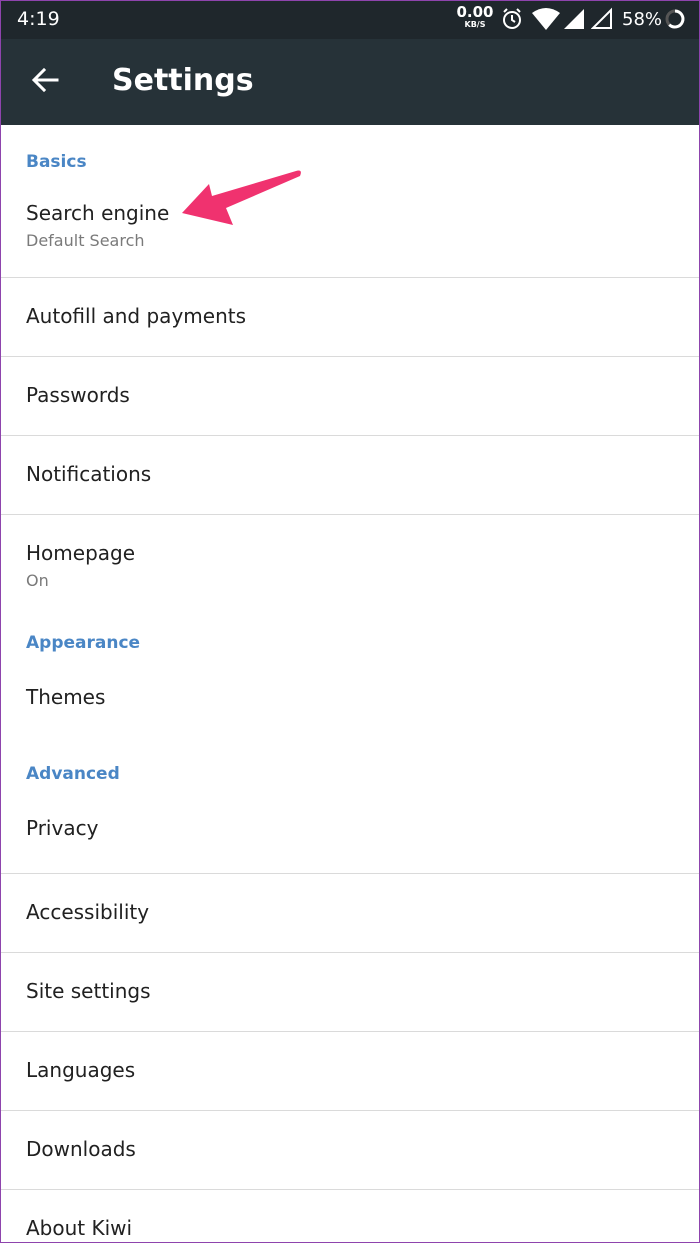 Image resolution: width=700 pixels, height=1243 pixels. Describe the element at coordinates (88, 912) in the screenshot. I see `settings-item-label: Accessibility` at that location.